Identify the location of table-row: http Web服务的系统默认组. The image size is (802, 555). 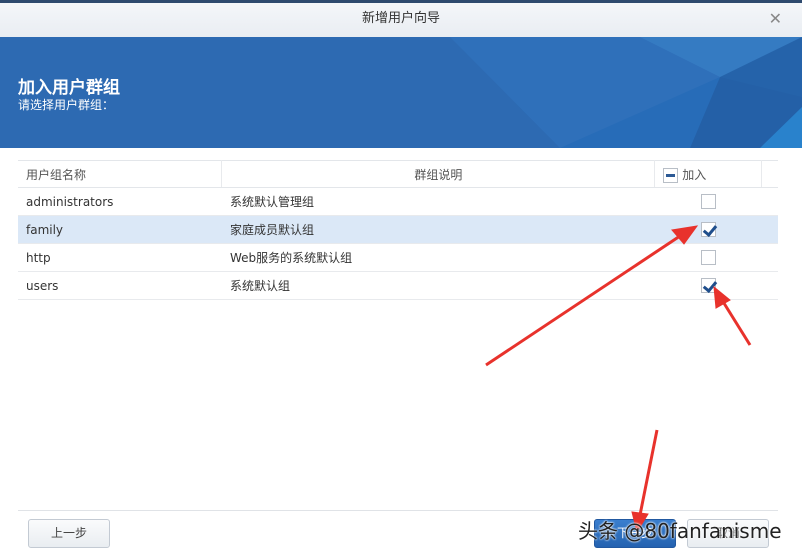
(398, 257).